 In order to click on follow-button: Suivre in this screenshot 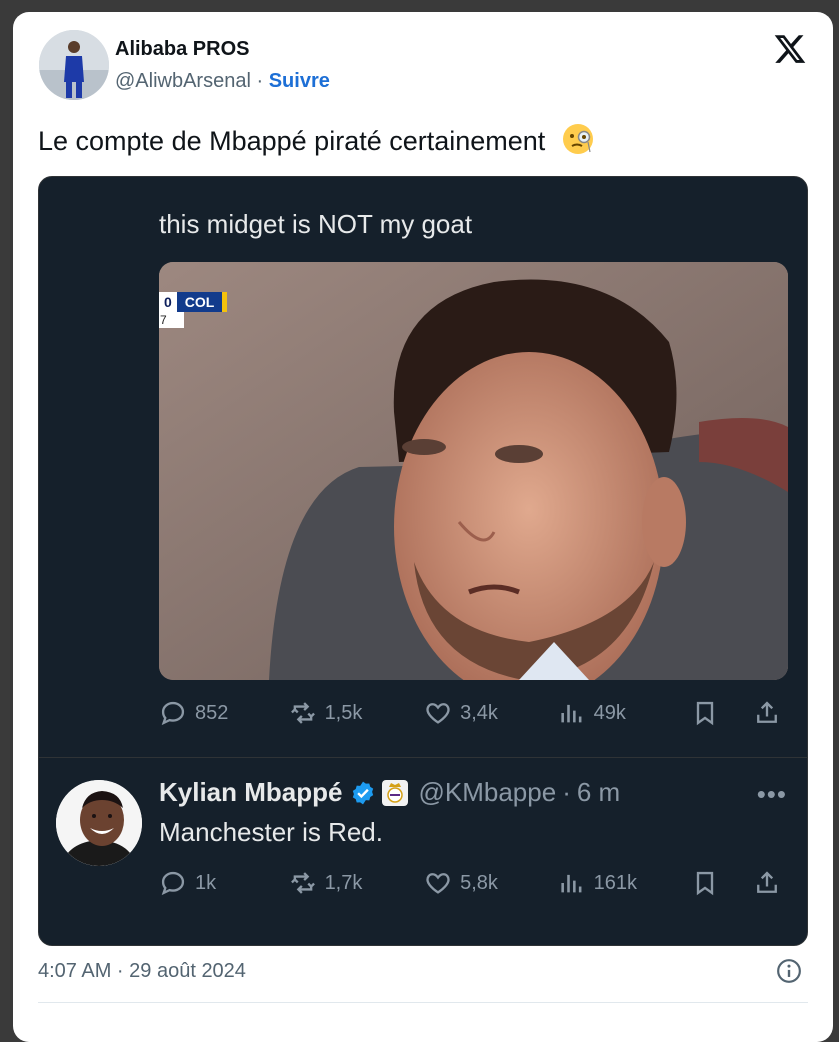, I will do `click(299, 81)`.